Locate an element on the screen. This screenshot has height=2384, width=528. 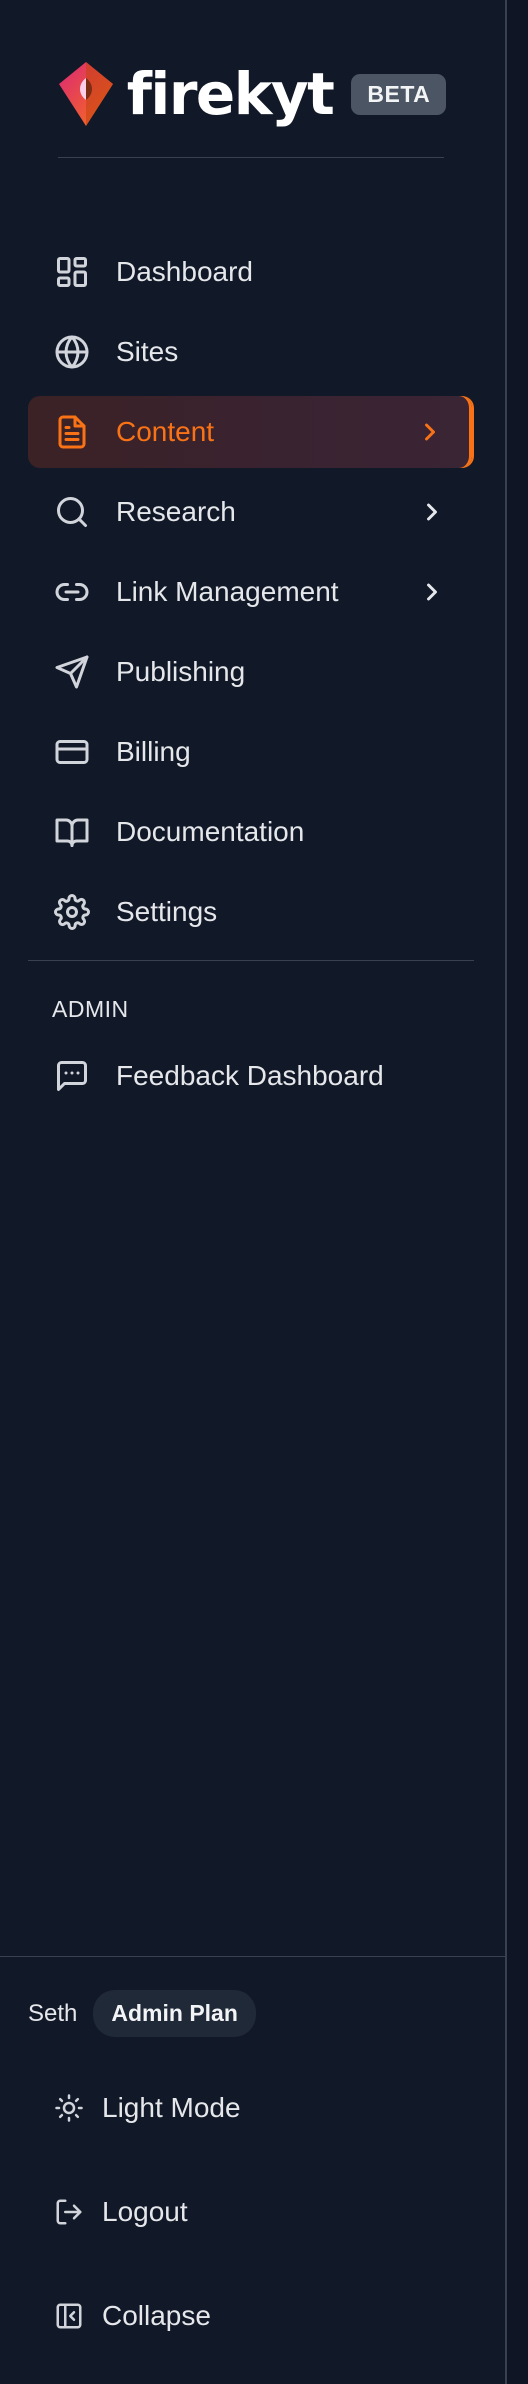
message-square-icon is located at coordinates (72, 1076).